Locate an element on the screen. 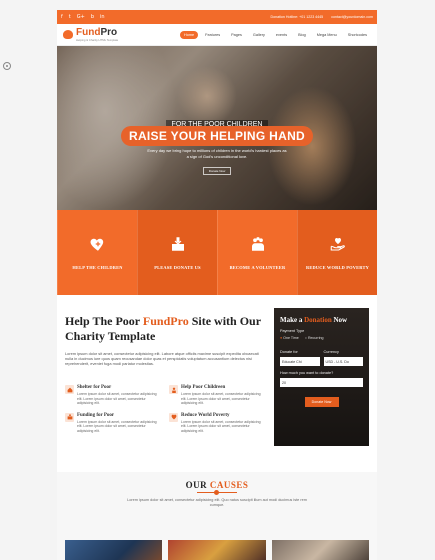  logo-text: FundPro is located at coordinates (97, 32).